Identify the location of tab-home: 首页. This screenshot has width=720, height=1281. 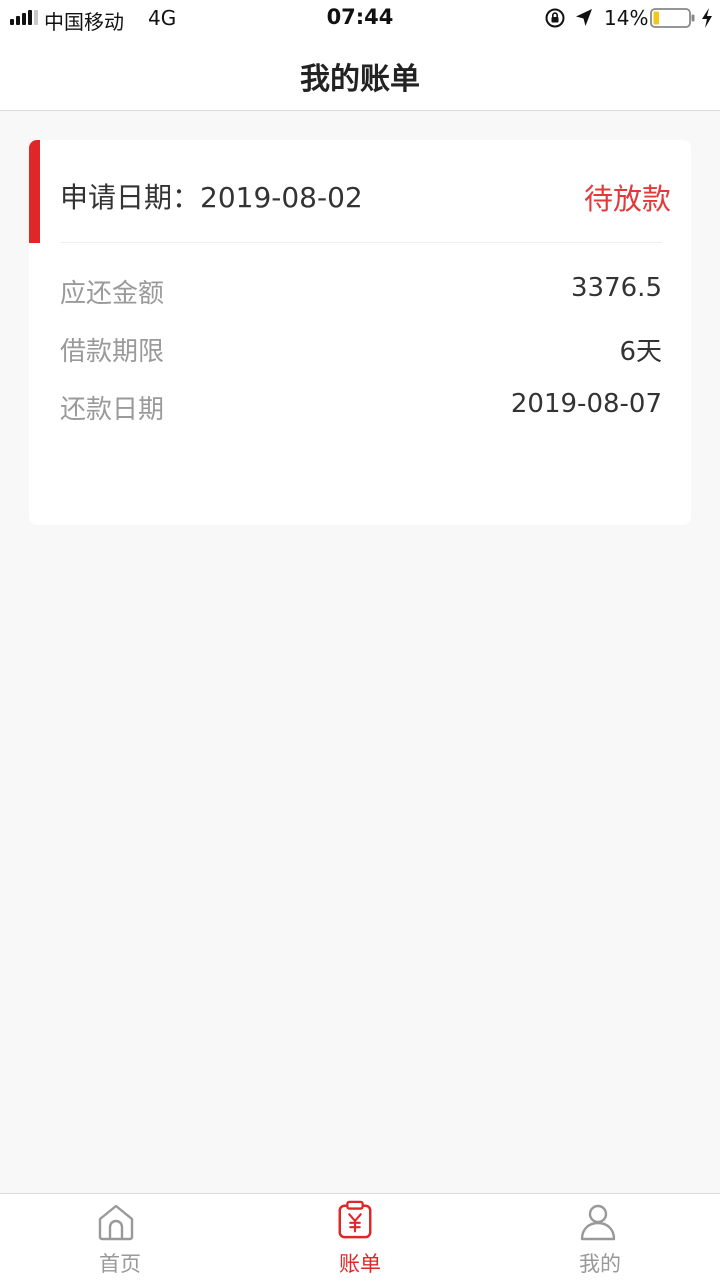
(120, 1237).